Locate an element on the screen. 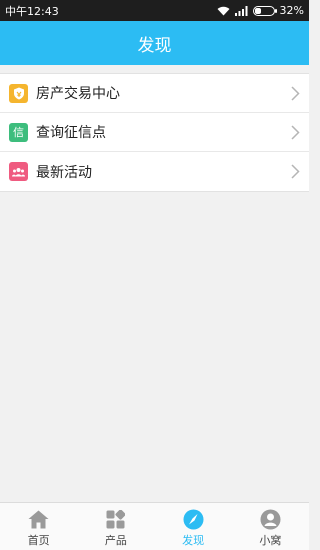 The height and width of the screenshot is (550, 320). tab-discover: 发现 is located at coordinates (193, 526).